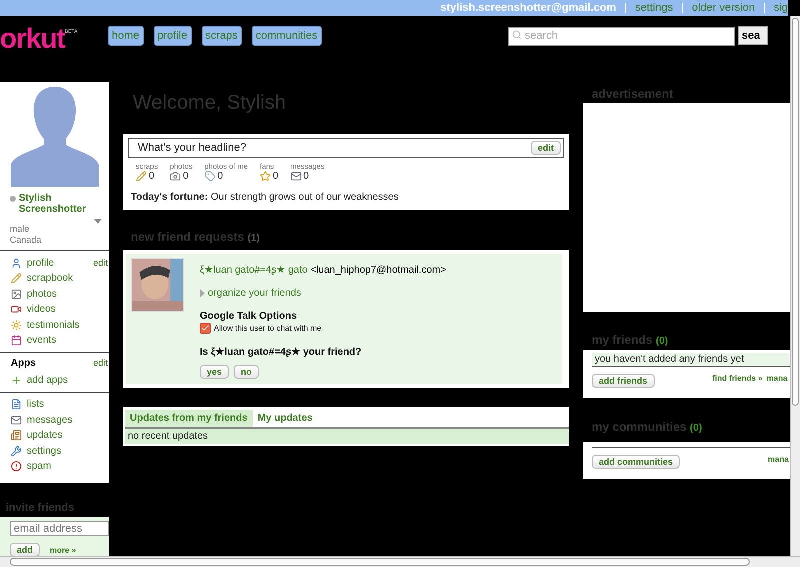  What do you see at coordinates (16, 294) in the screenshot?
I see `photo-icon` at bounding box center [16, 294].